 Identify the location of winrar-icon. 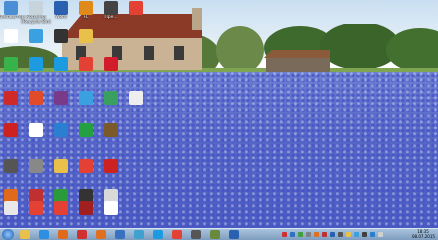
(61, 104).